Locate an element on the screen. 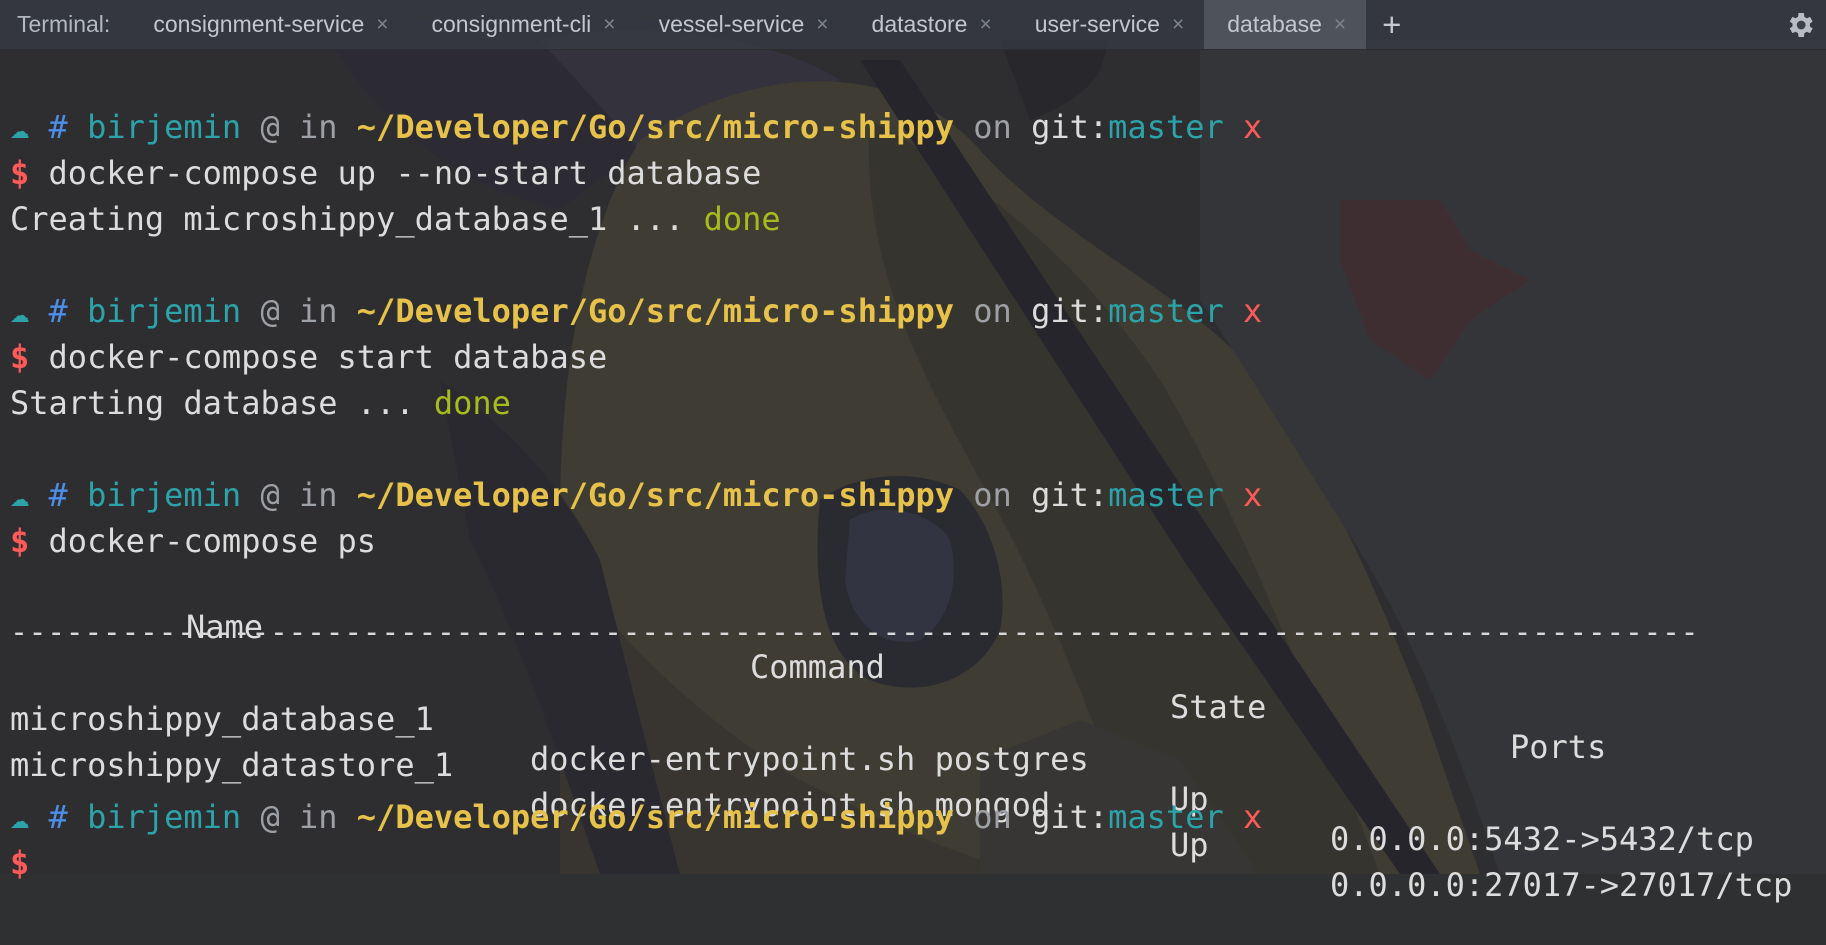 This screenshot has height=945, width=1826. tab-datastore: datastore × is located at coordinates (930, 24).